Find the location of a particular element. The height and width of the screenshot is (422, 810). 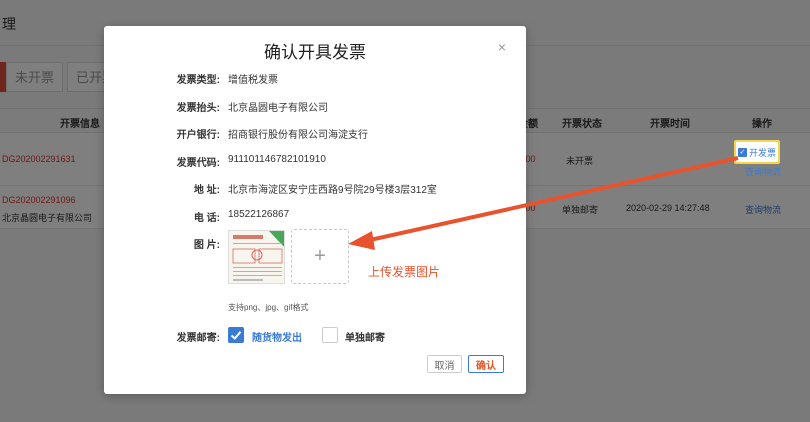

mail-label: 发票邮寄: is located at coordinates (198, 338).